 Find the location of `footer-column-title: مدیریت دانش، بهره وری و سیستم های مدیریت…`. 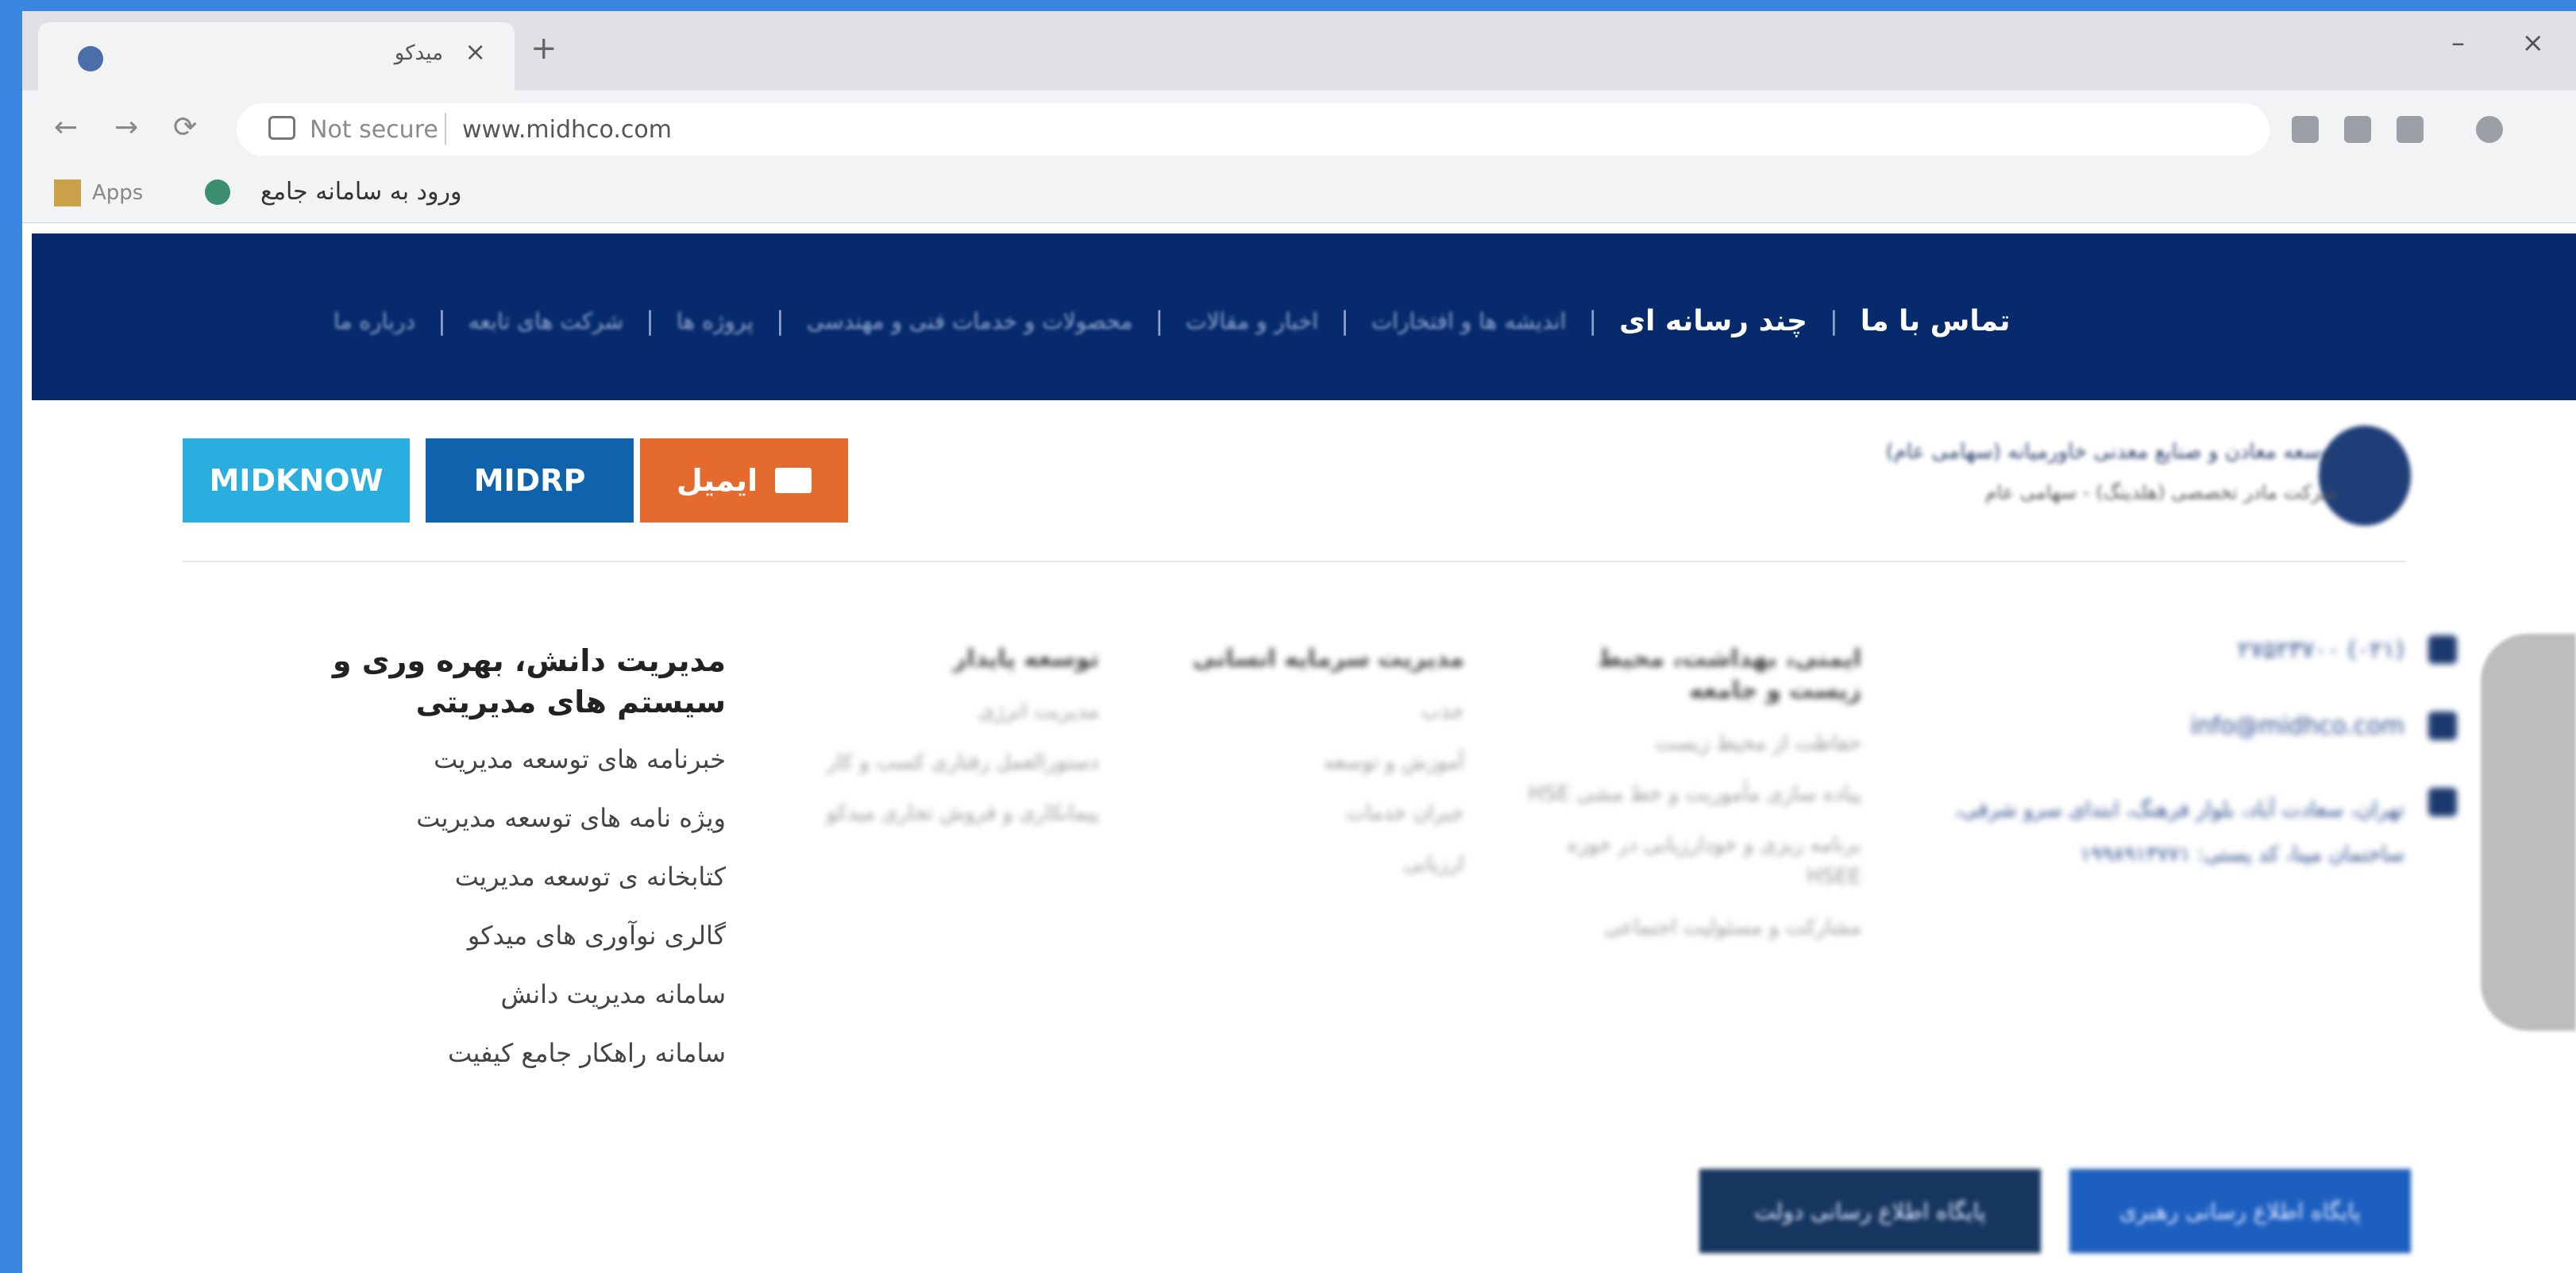

footer-column-title: مدیریت دانش، بهره وری و سیستم های مدیریت… is located at coordinates (529, 681).